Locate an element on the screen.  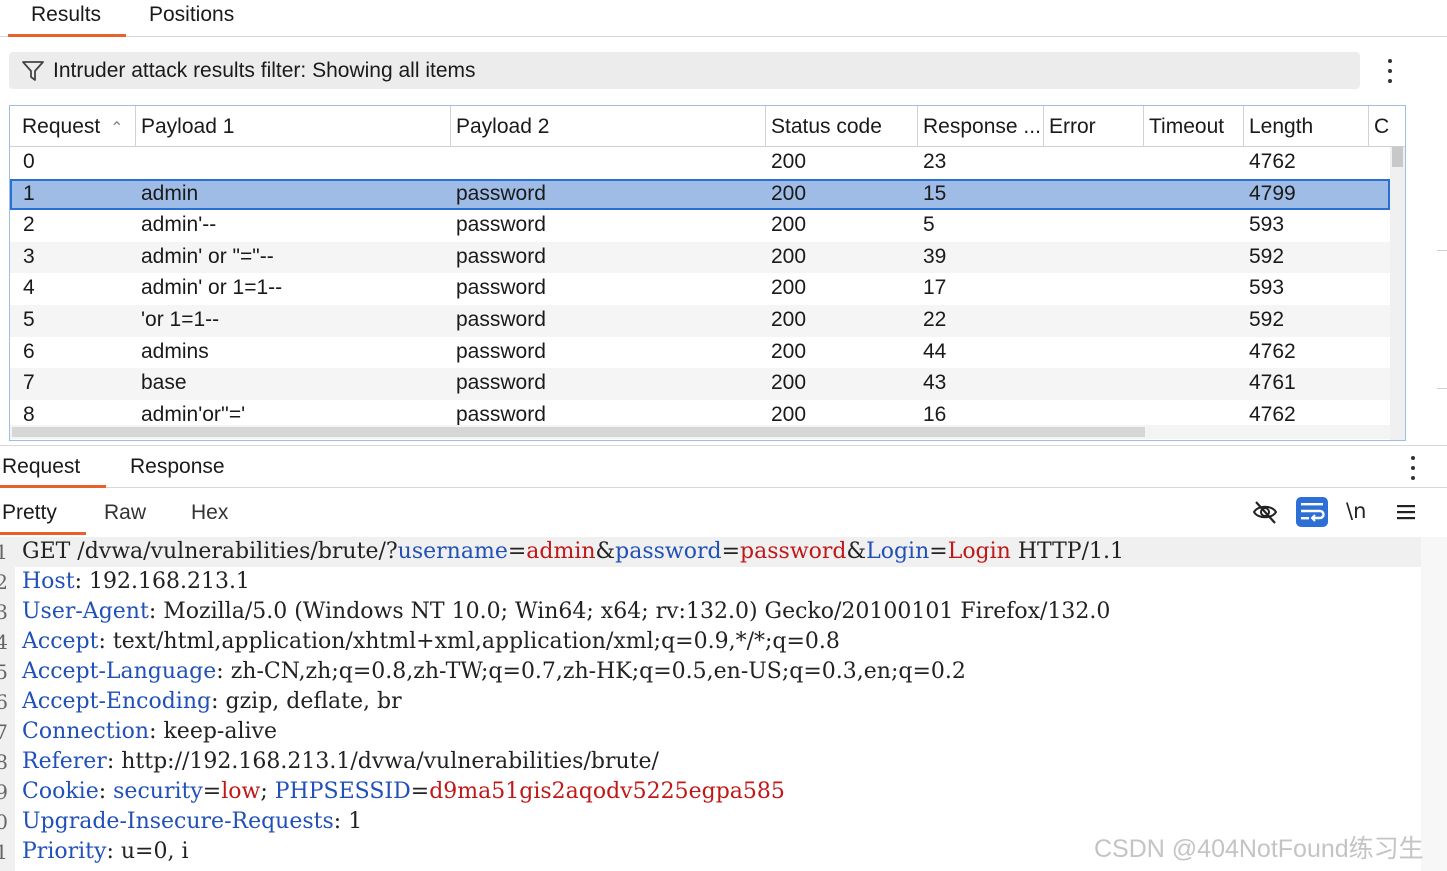
top-tab-bar: Results Positions is located at coordinates (723, 18).